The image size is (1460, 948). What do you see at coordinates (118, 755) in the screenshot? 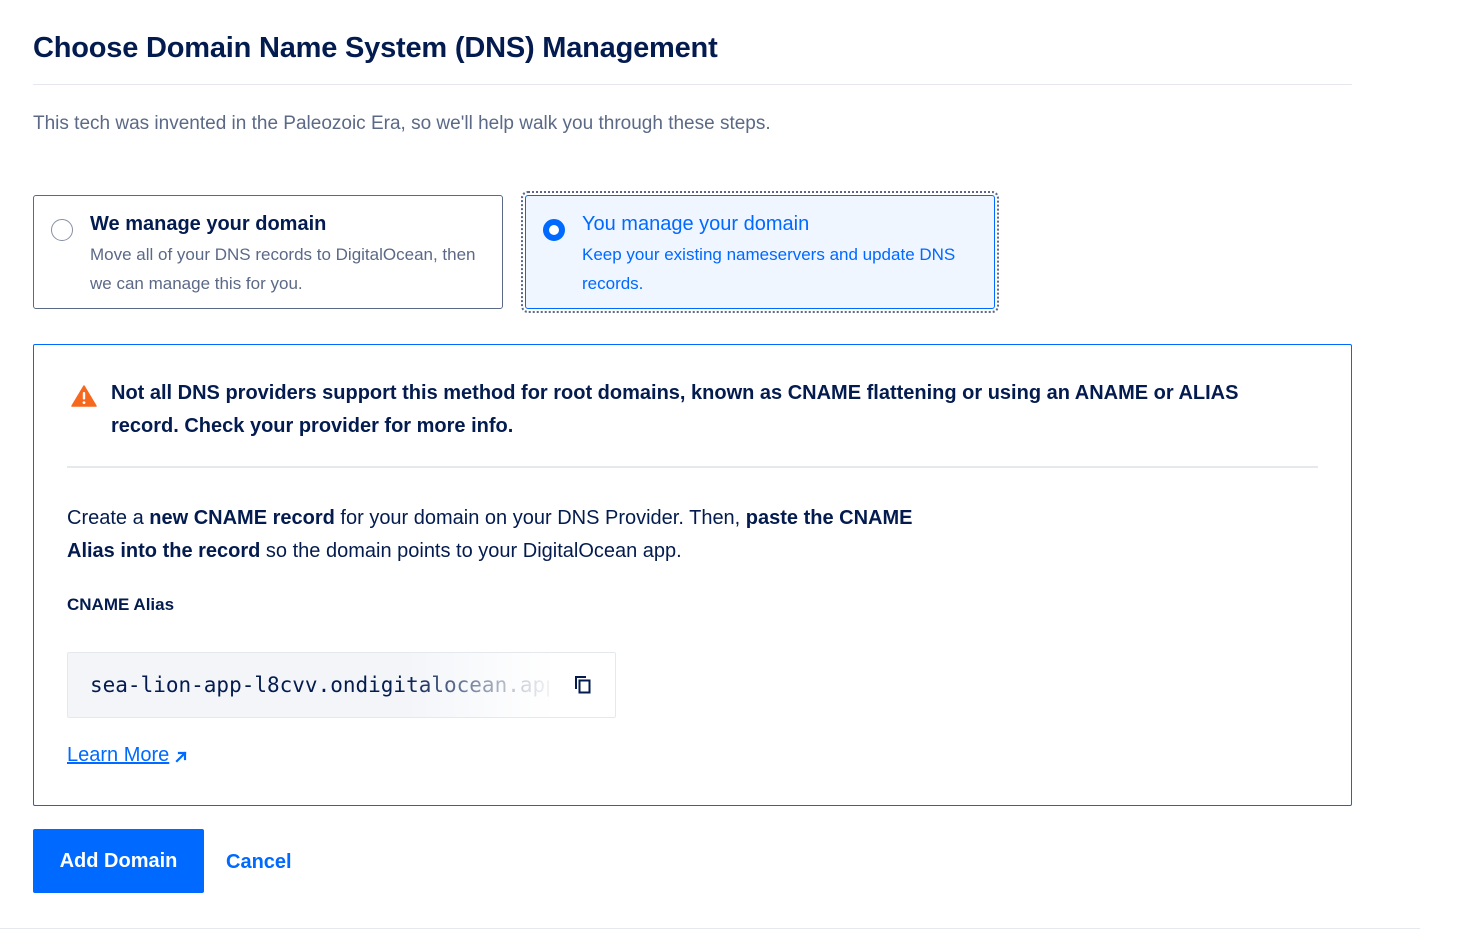
I see `learn-more-label: Learn More` at bounding box center [118, 755].